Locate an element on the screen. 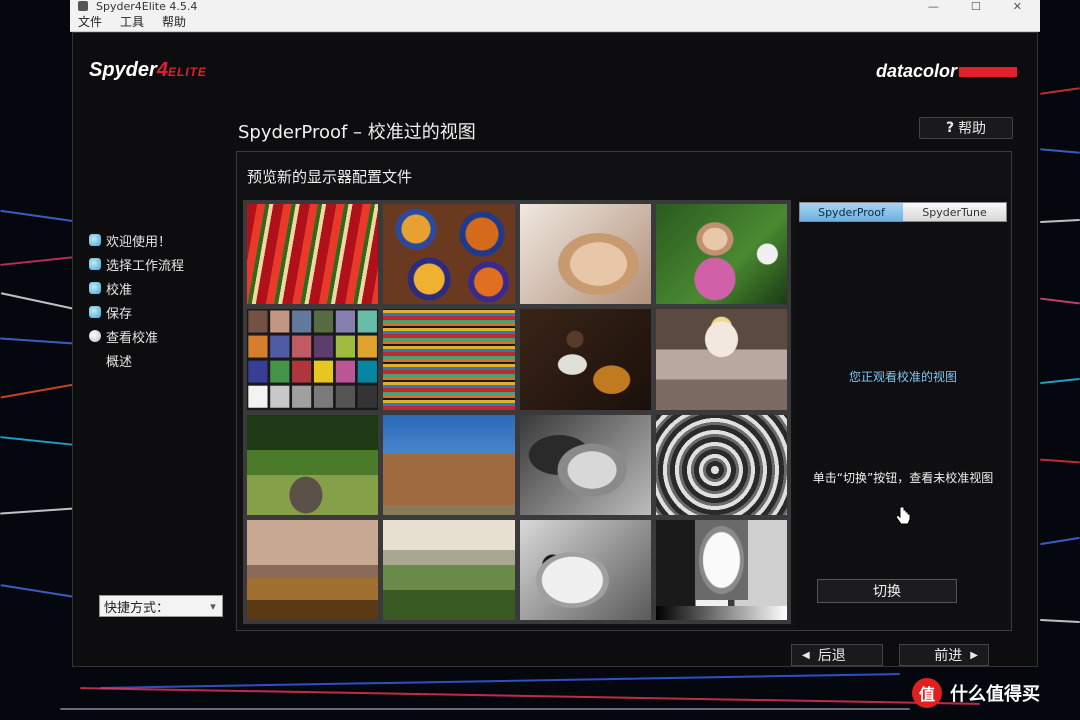 The height and width of the screenshot is (720, 1080). window-title: Spyder4Elite 4.5.4 is located at coordinates (147, 6).